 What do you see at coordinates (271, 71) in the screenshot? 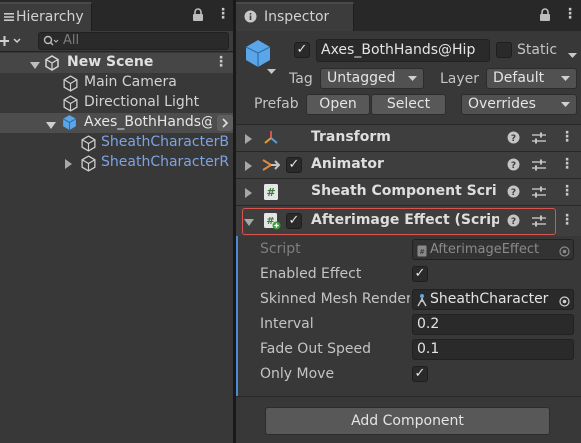
I see `icon-dropdown-icon` at bounding box center [271, 71].